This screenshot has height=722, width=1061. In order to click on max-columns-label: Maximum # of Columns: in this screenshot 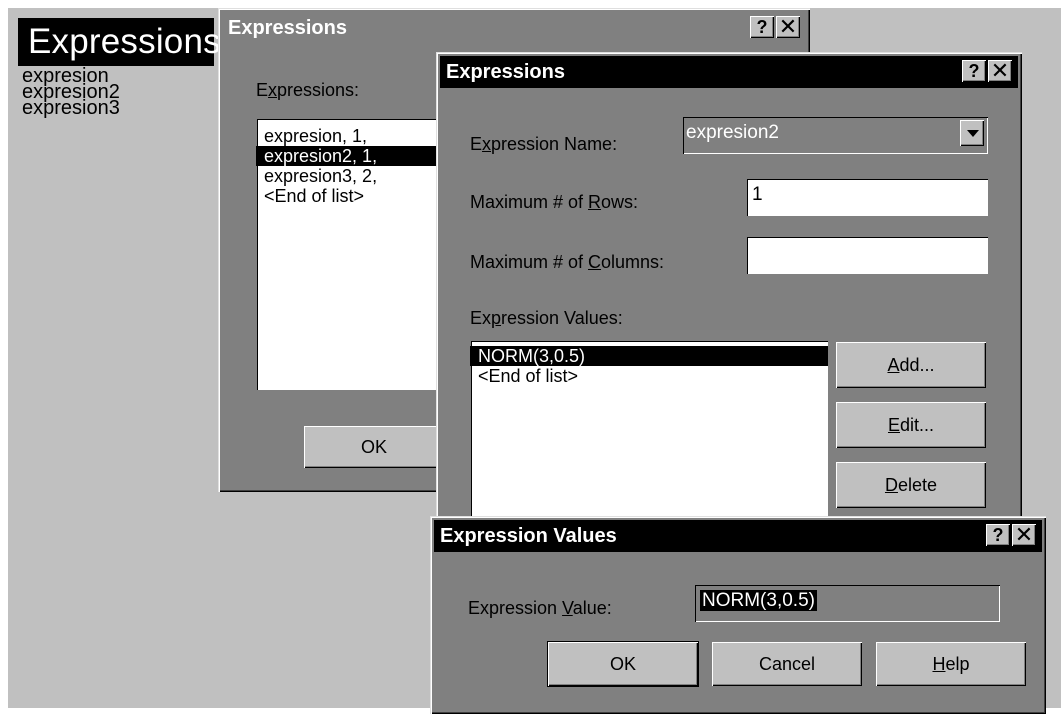, I will do `click(567, 262)`.